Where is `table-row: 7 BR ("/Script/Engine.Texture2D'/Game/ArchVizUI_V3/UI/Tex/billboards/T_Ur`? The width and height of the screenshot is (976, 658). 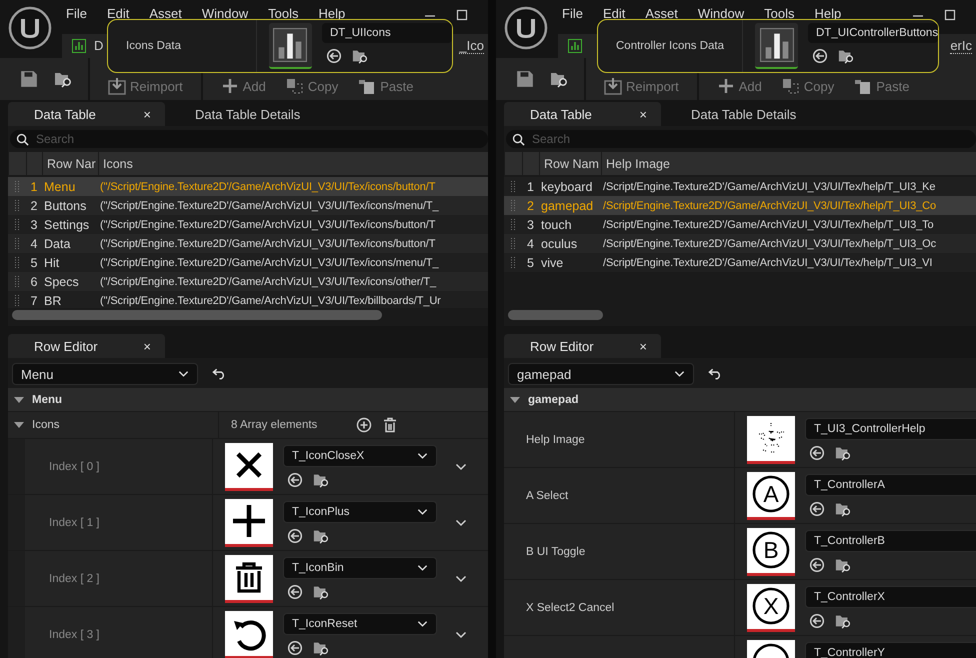
table-row: 7 BR ("/Script/Engine.Texture2D'/Game/ArchVizUI_V3/UI/Tex/billboards/T_Ur is located at coordinates (248, 299).